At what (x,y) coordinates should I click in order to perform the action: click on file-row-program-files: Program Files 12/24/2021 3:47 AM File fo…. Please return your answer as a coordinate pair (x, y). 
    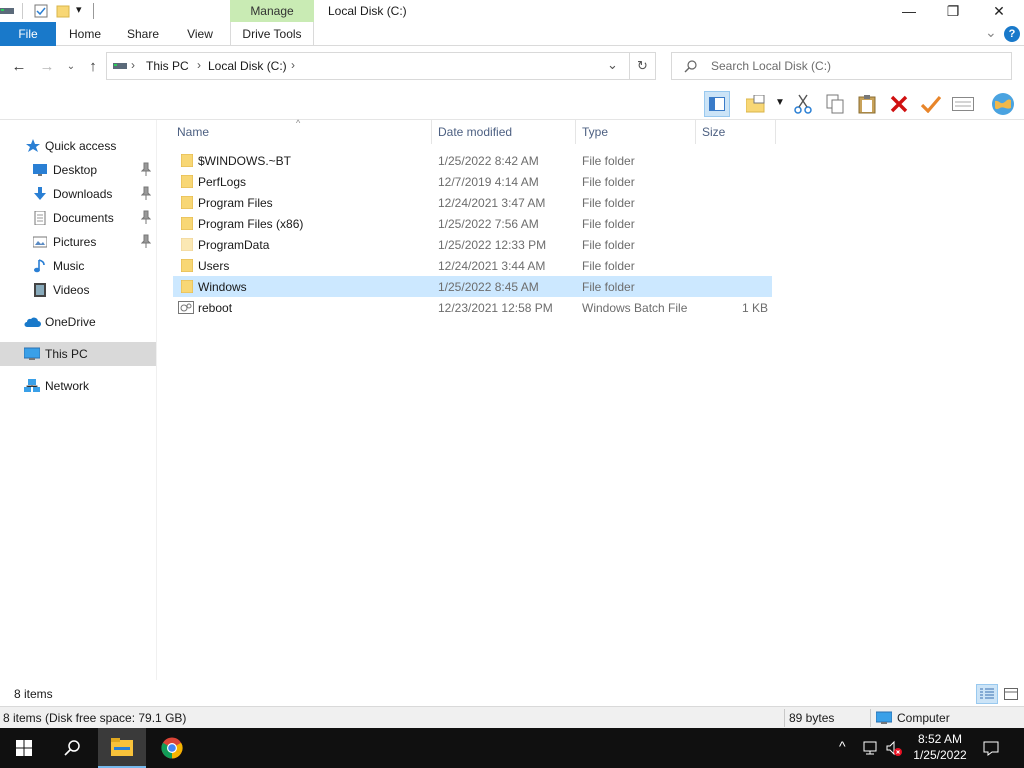
    Looking at the image, I should click on (472, 202).